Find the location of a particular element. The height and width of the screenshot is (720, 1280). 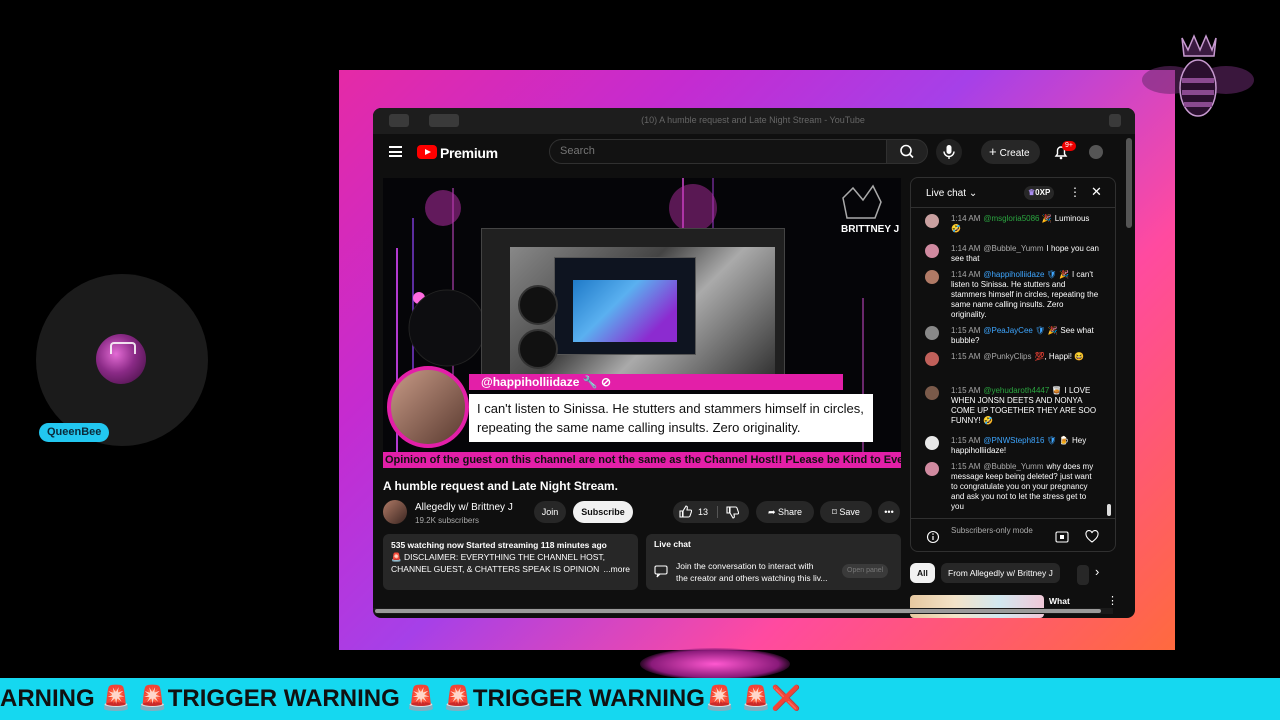

microphone-icon is located at coordinates (949, 152).